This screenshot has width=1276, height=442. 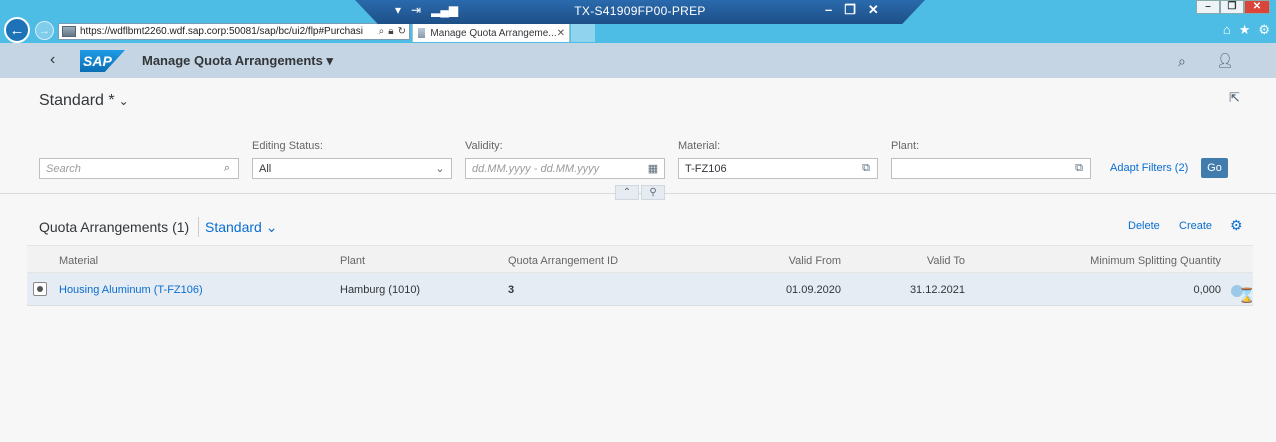 What do you see at coordinates (1236, 225) in the screenshot?
I see `gear-icon: ⚙` at bounding box center [1236, 225].